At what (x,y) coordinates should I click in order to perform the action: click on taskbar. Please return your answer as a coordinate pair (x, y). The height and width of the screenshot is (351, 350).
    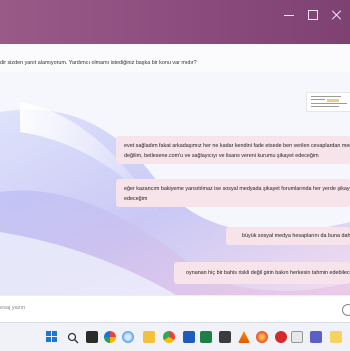
    Looking at the image, I should click on (175, 336).